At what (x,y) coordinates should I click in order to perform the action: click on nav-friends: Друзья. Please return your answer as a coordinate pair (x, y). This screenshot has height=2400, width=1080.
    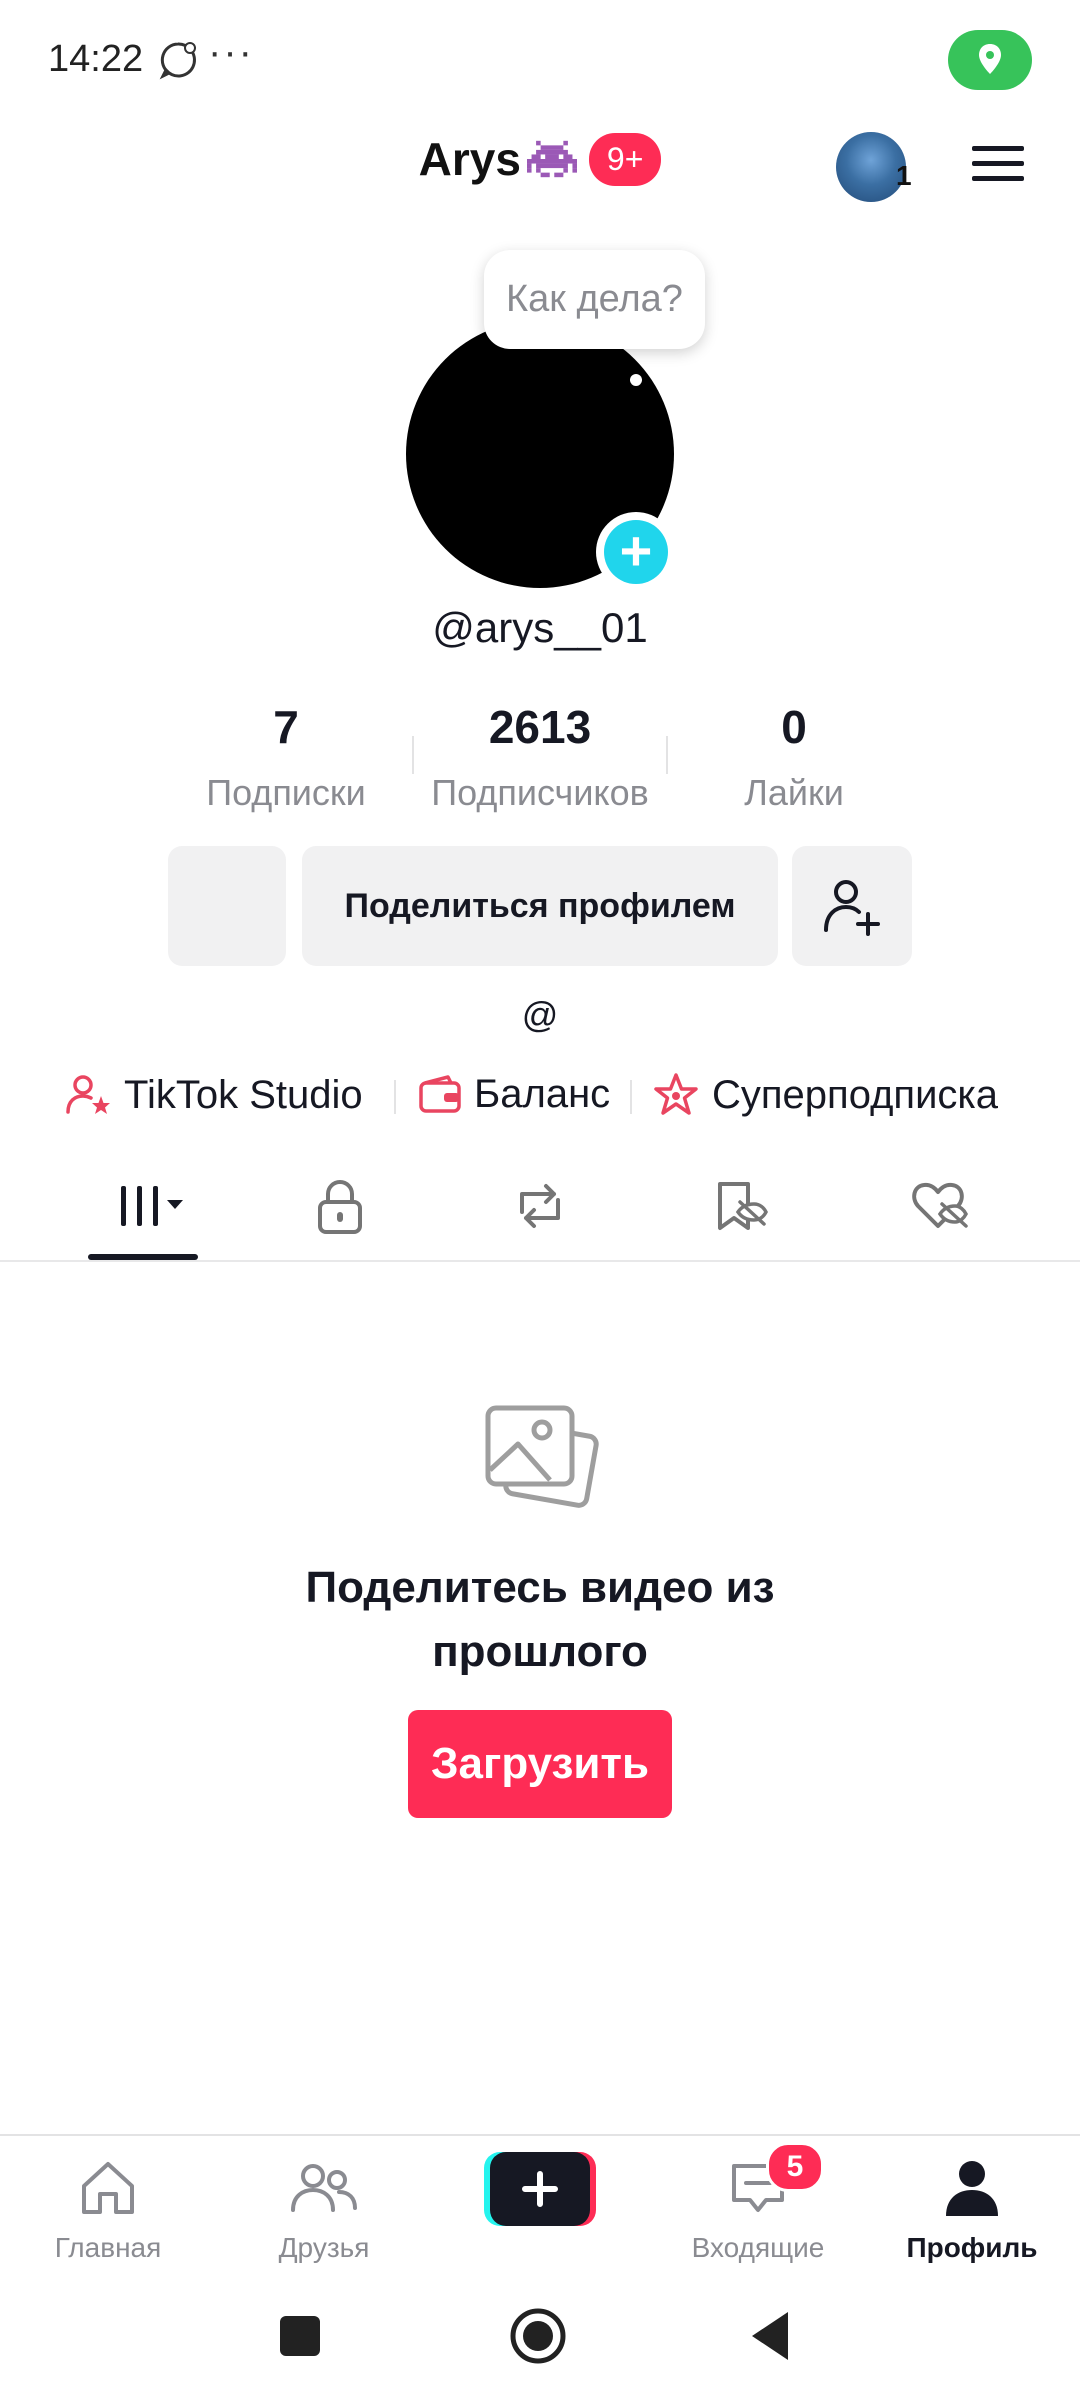
    Looking at the image, I should click on (324, 2207).